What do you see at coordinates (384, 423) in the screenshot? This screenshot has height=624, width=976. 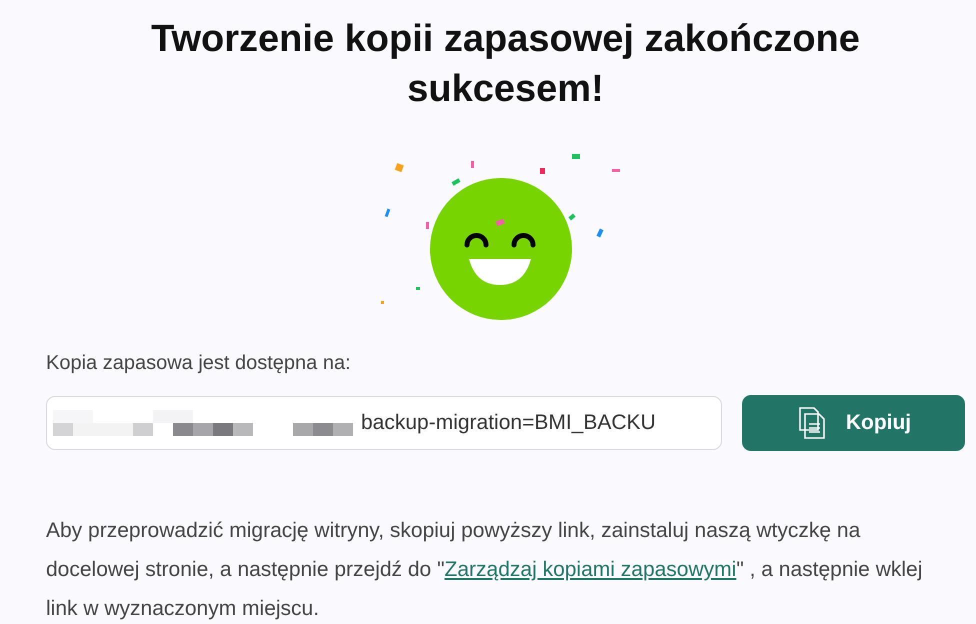 I see `link-field: backup-migration=BMI_BACKU` at bounding box center [384, 423].